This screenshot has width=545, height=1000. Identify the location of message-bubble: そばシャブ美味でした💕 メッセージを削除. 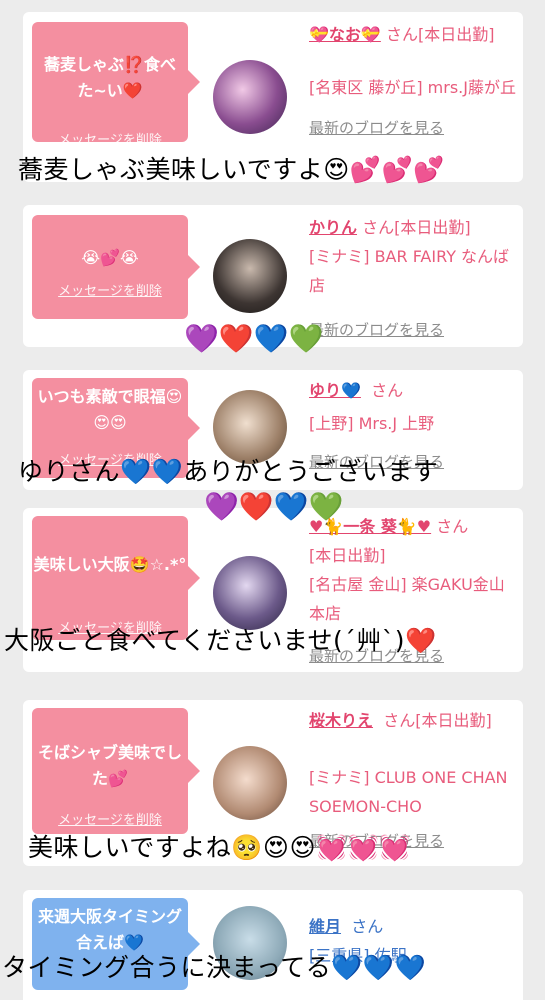
(116, 771).